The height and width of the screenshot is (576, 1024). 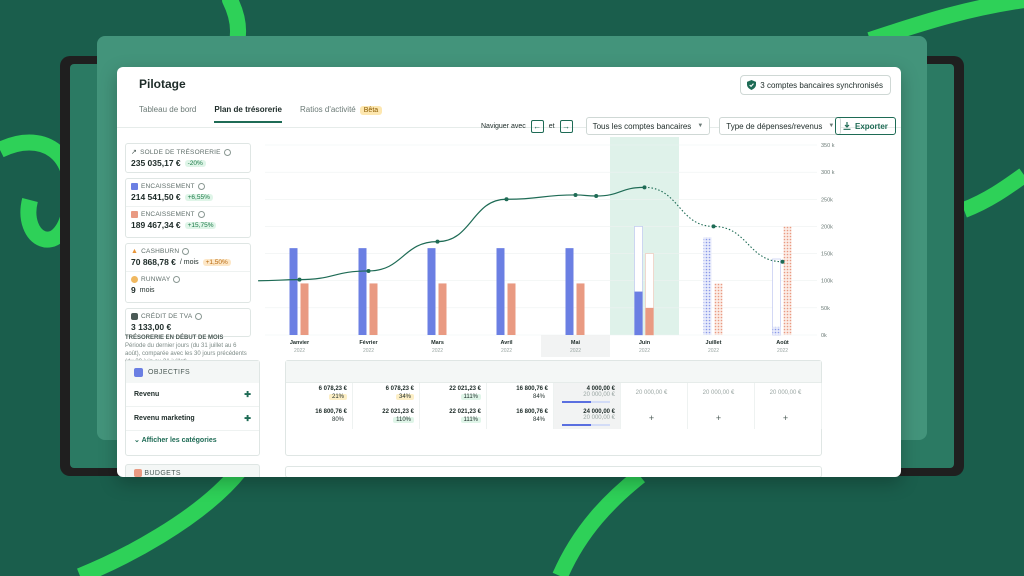 I want to click on x-tick-label: Avril, so click(x=506, y=343).